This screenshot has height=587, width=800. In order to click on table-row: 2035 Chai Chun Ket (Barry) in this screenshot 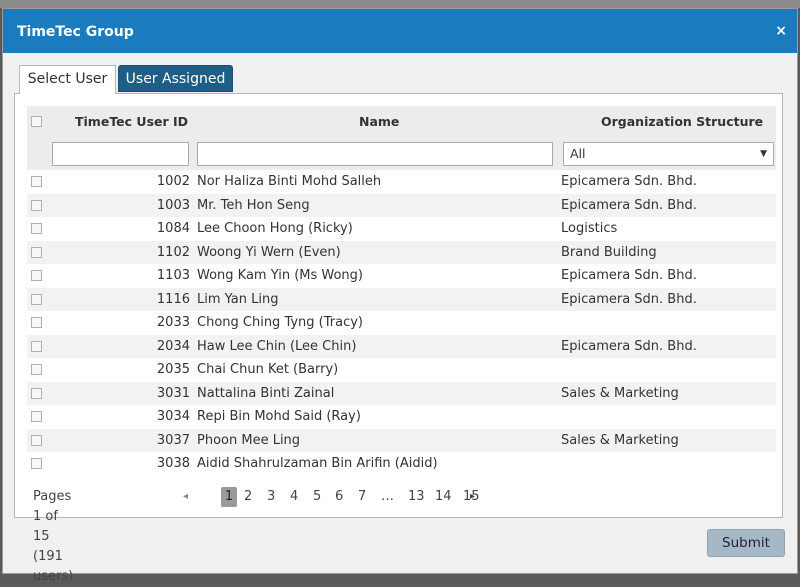, I will do `click(401, 370)`.